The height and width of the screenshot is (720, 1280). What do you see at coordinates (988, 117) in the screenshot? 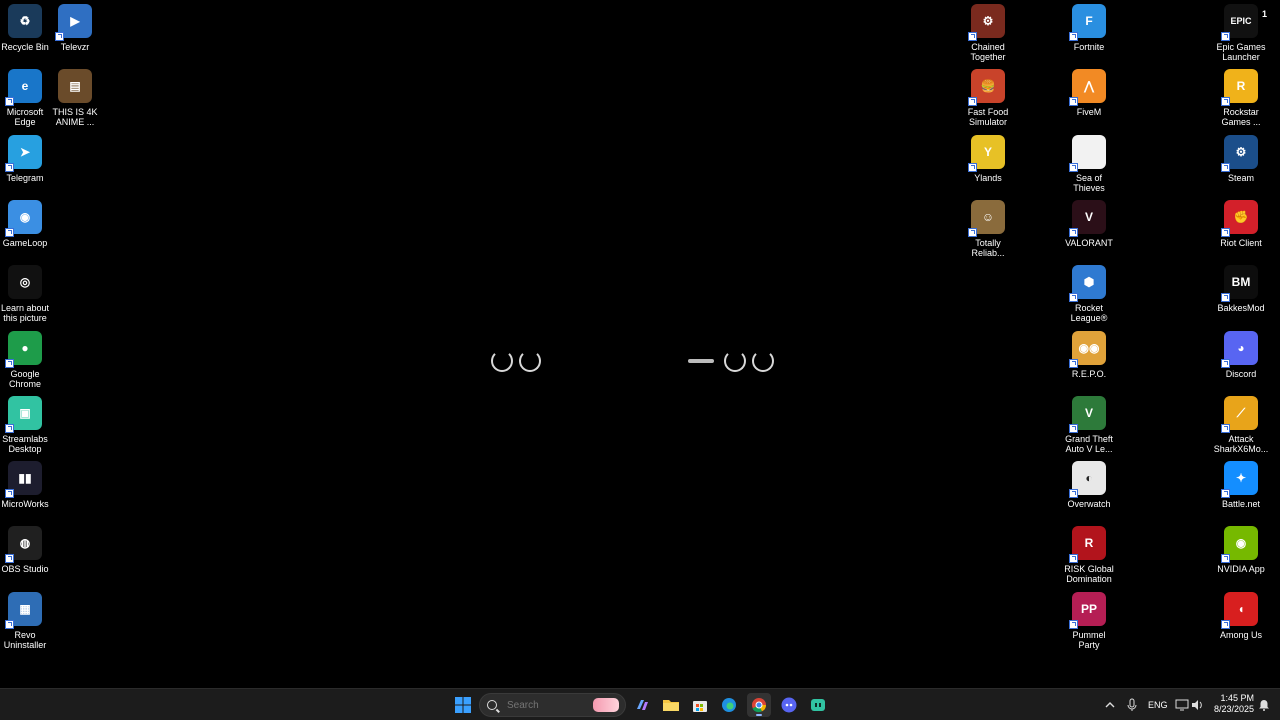
I see `desktop-icon-label: Fast Food Simulator` at bounding box center [988, 117].